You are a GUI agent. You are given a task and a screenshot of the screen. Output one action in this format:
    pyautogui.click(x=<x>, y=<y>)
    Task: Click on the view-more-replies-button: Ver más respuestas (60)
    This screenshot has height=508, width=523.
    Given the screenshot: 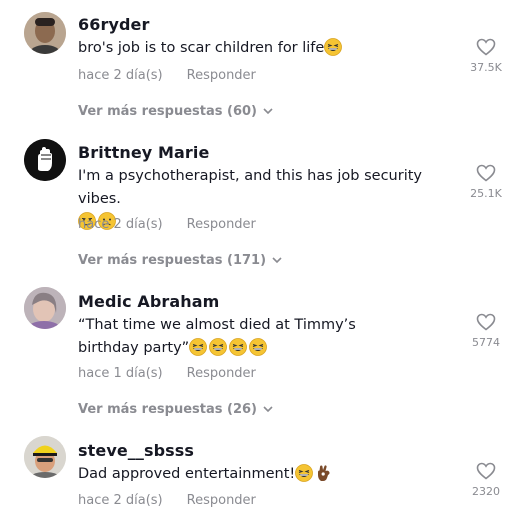 What is the action you would take?
    pyautogui.click(x=175, y=111)
    